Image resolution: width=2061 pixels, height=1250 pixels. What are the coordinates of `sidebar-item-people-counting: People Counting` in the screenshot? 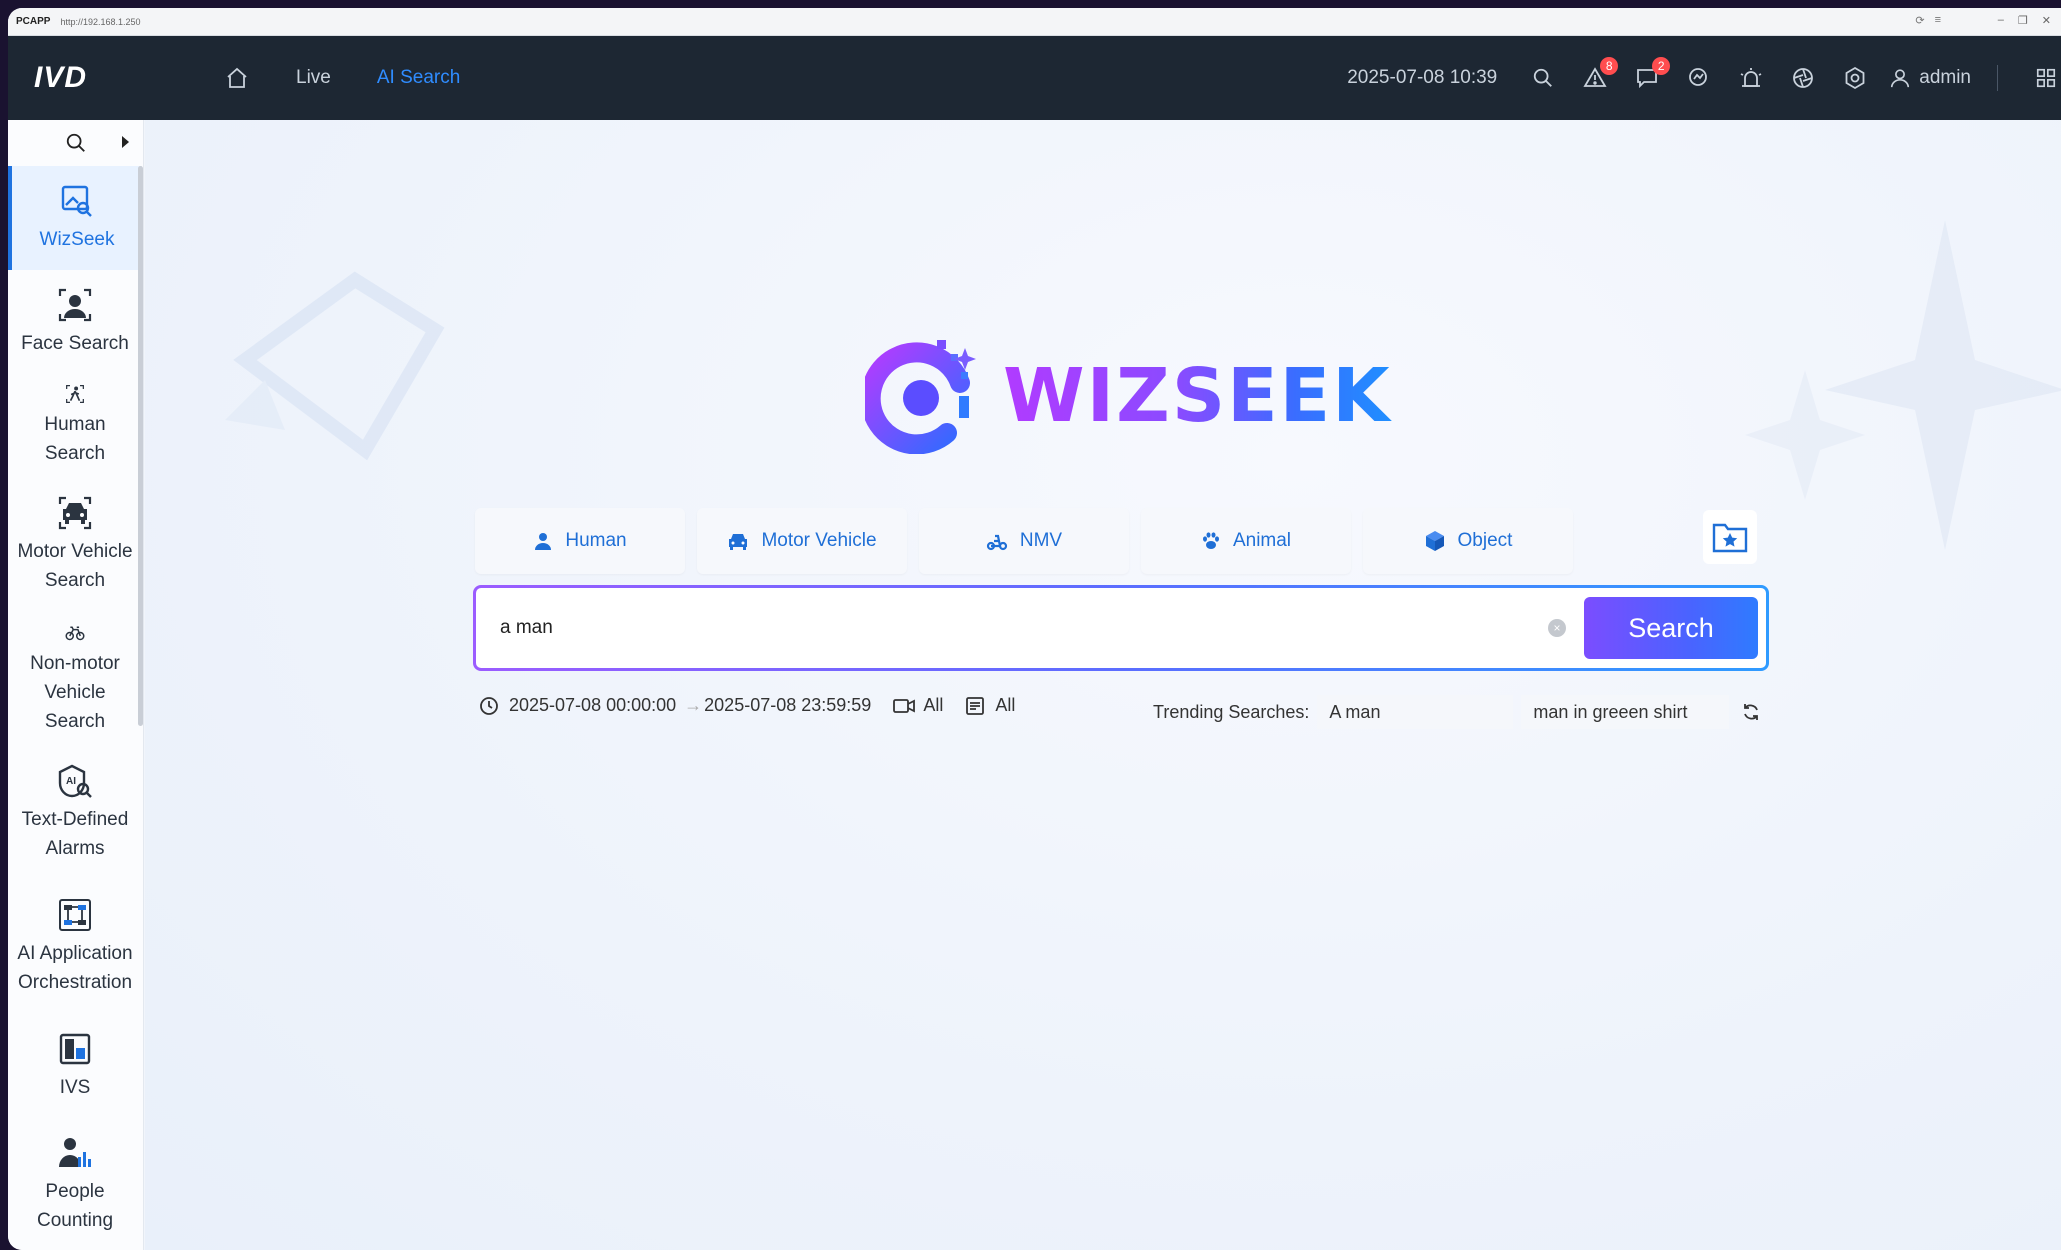 It's located at (75, 1184).